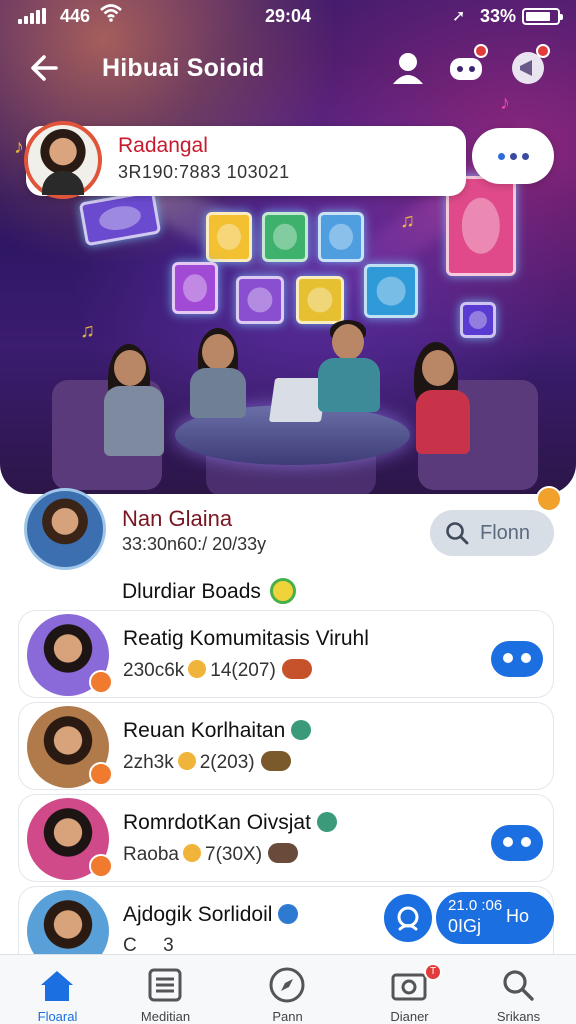  I want to click on item-meta-right: 14(207), so click(243, 670).